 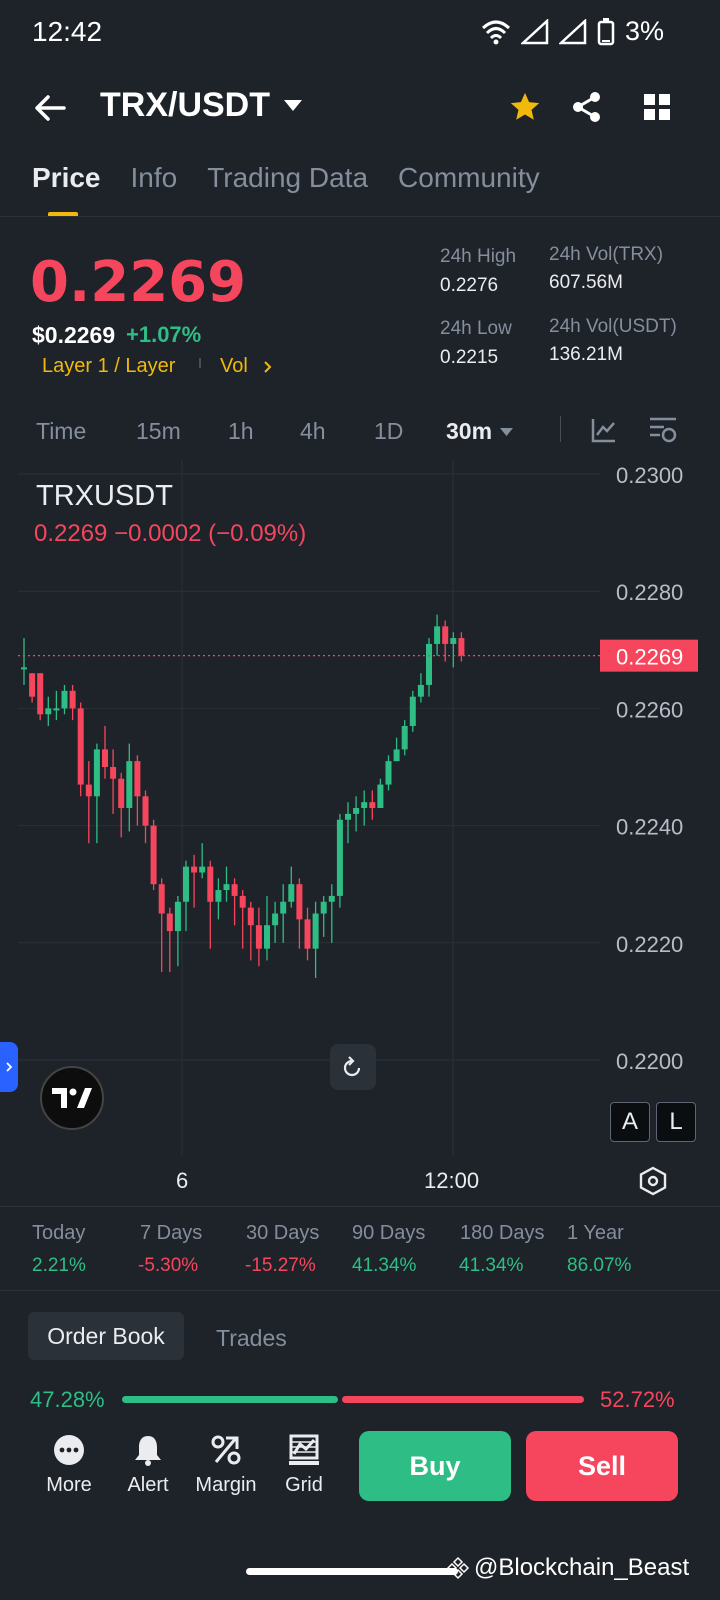 I want to click on tab-info: Info, so click(x=154, y=178).